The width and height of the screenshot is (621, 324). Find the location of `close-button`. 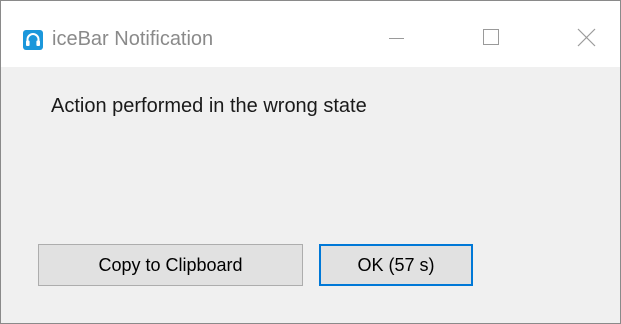

close-button is located at coordinates (586, 38).